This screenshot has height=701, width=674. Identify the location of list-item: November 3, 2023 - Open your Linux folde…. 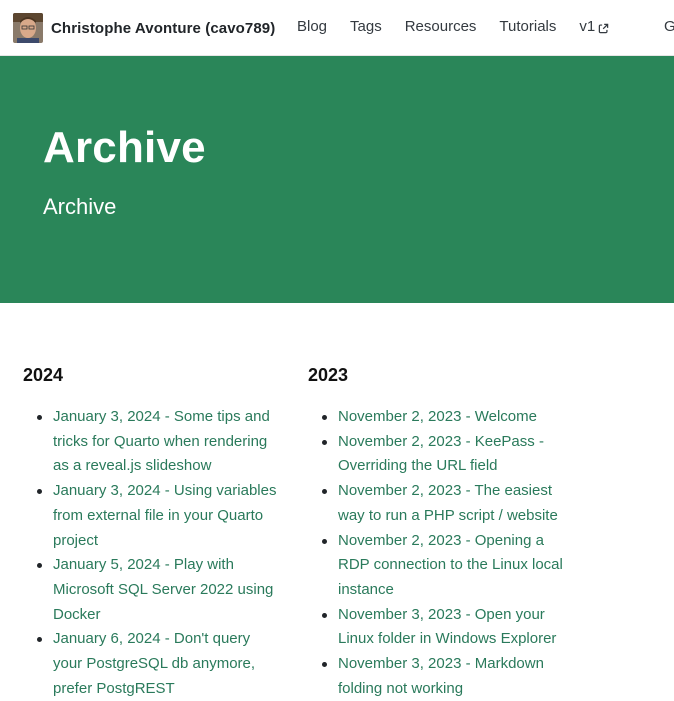
(445, 627).